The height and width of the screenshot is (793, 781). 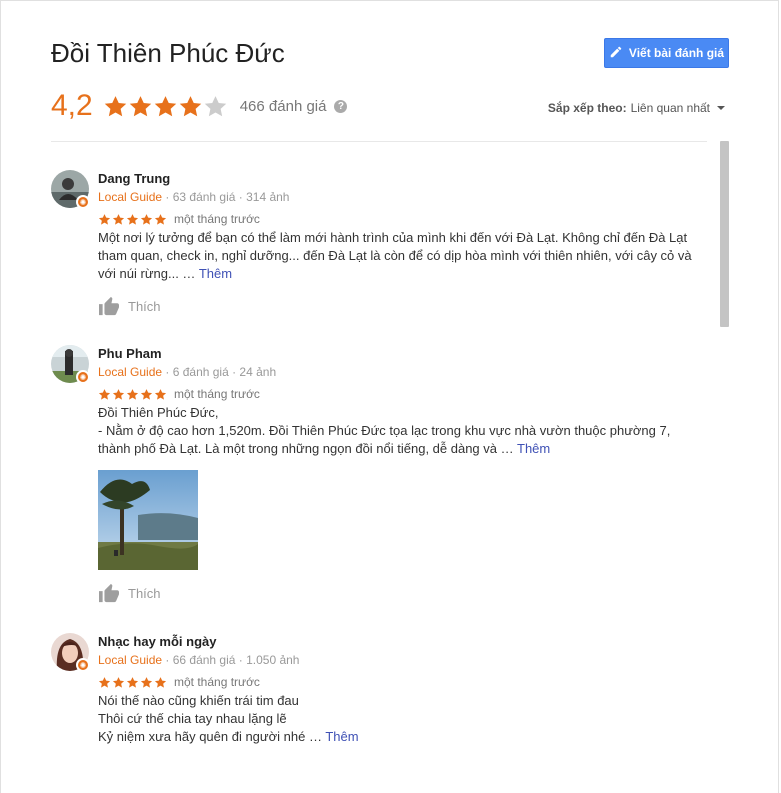 What do you see at coordinates (587, 108) in the screenshot?
I see `sort-label: Sắp xếp theo:` at bounding box center [587, 108].